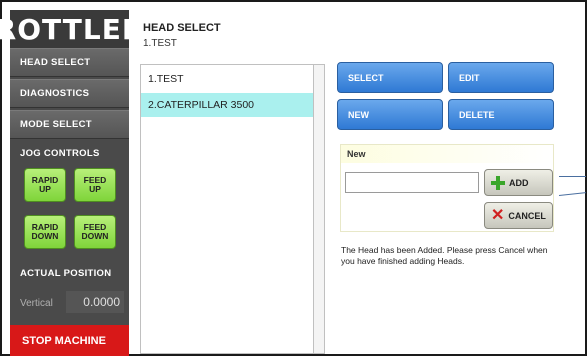  What do you see at coordinates (227, 105) in the screenshot?
I see `list-item: 2.CATERPILLAR 3500` at bounding box center [227, 105].